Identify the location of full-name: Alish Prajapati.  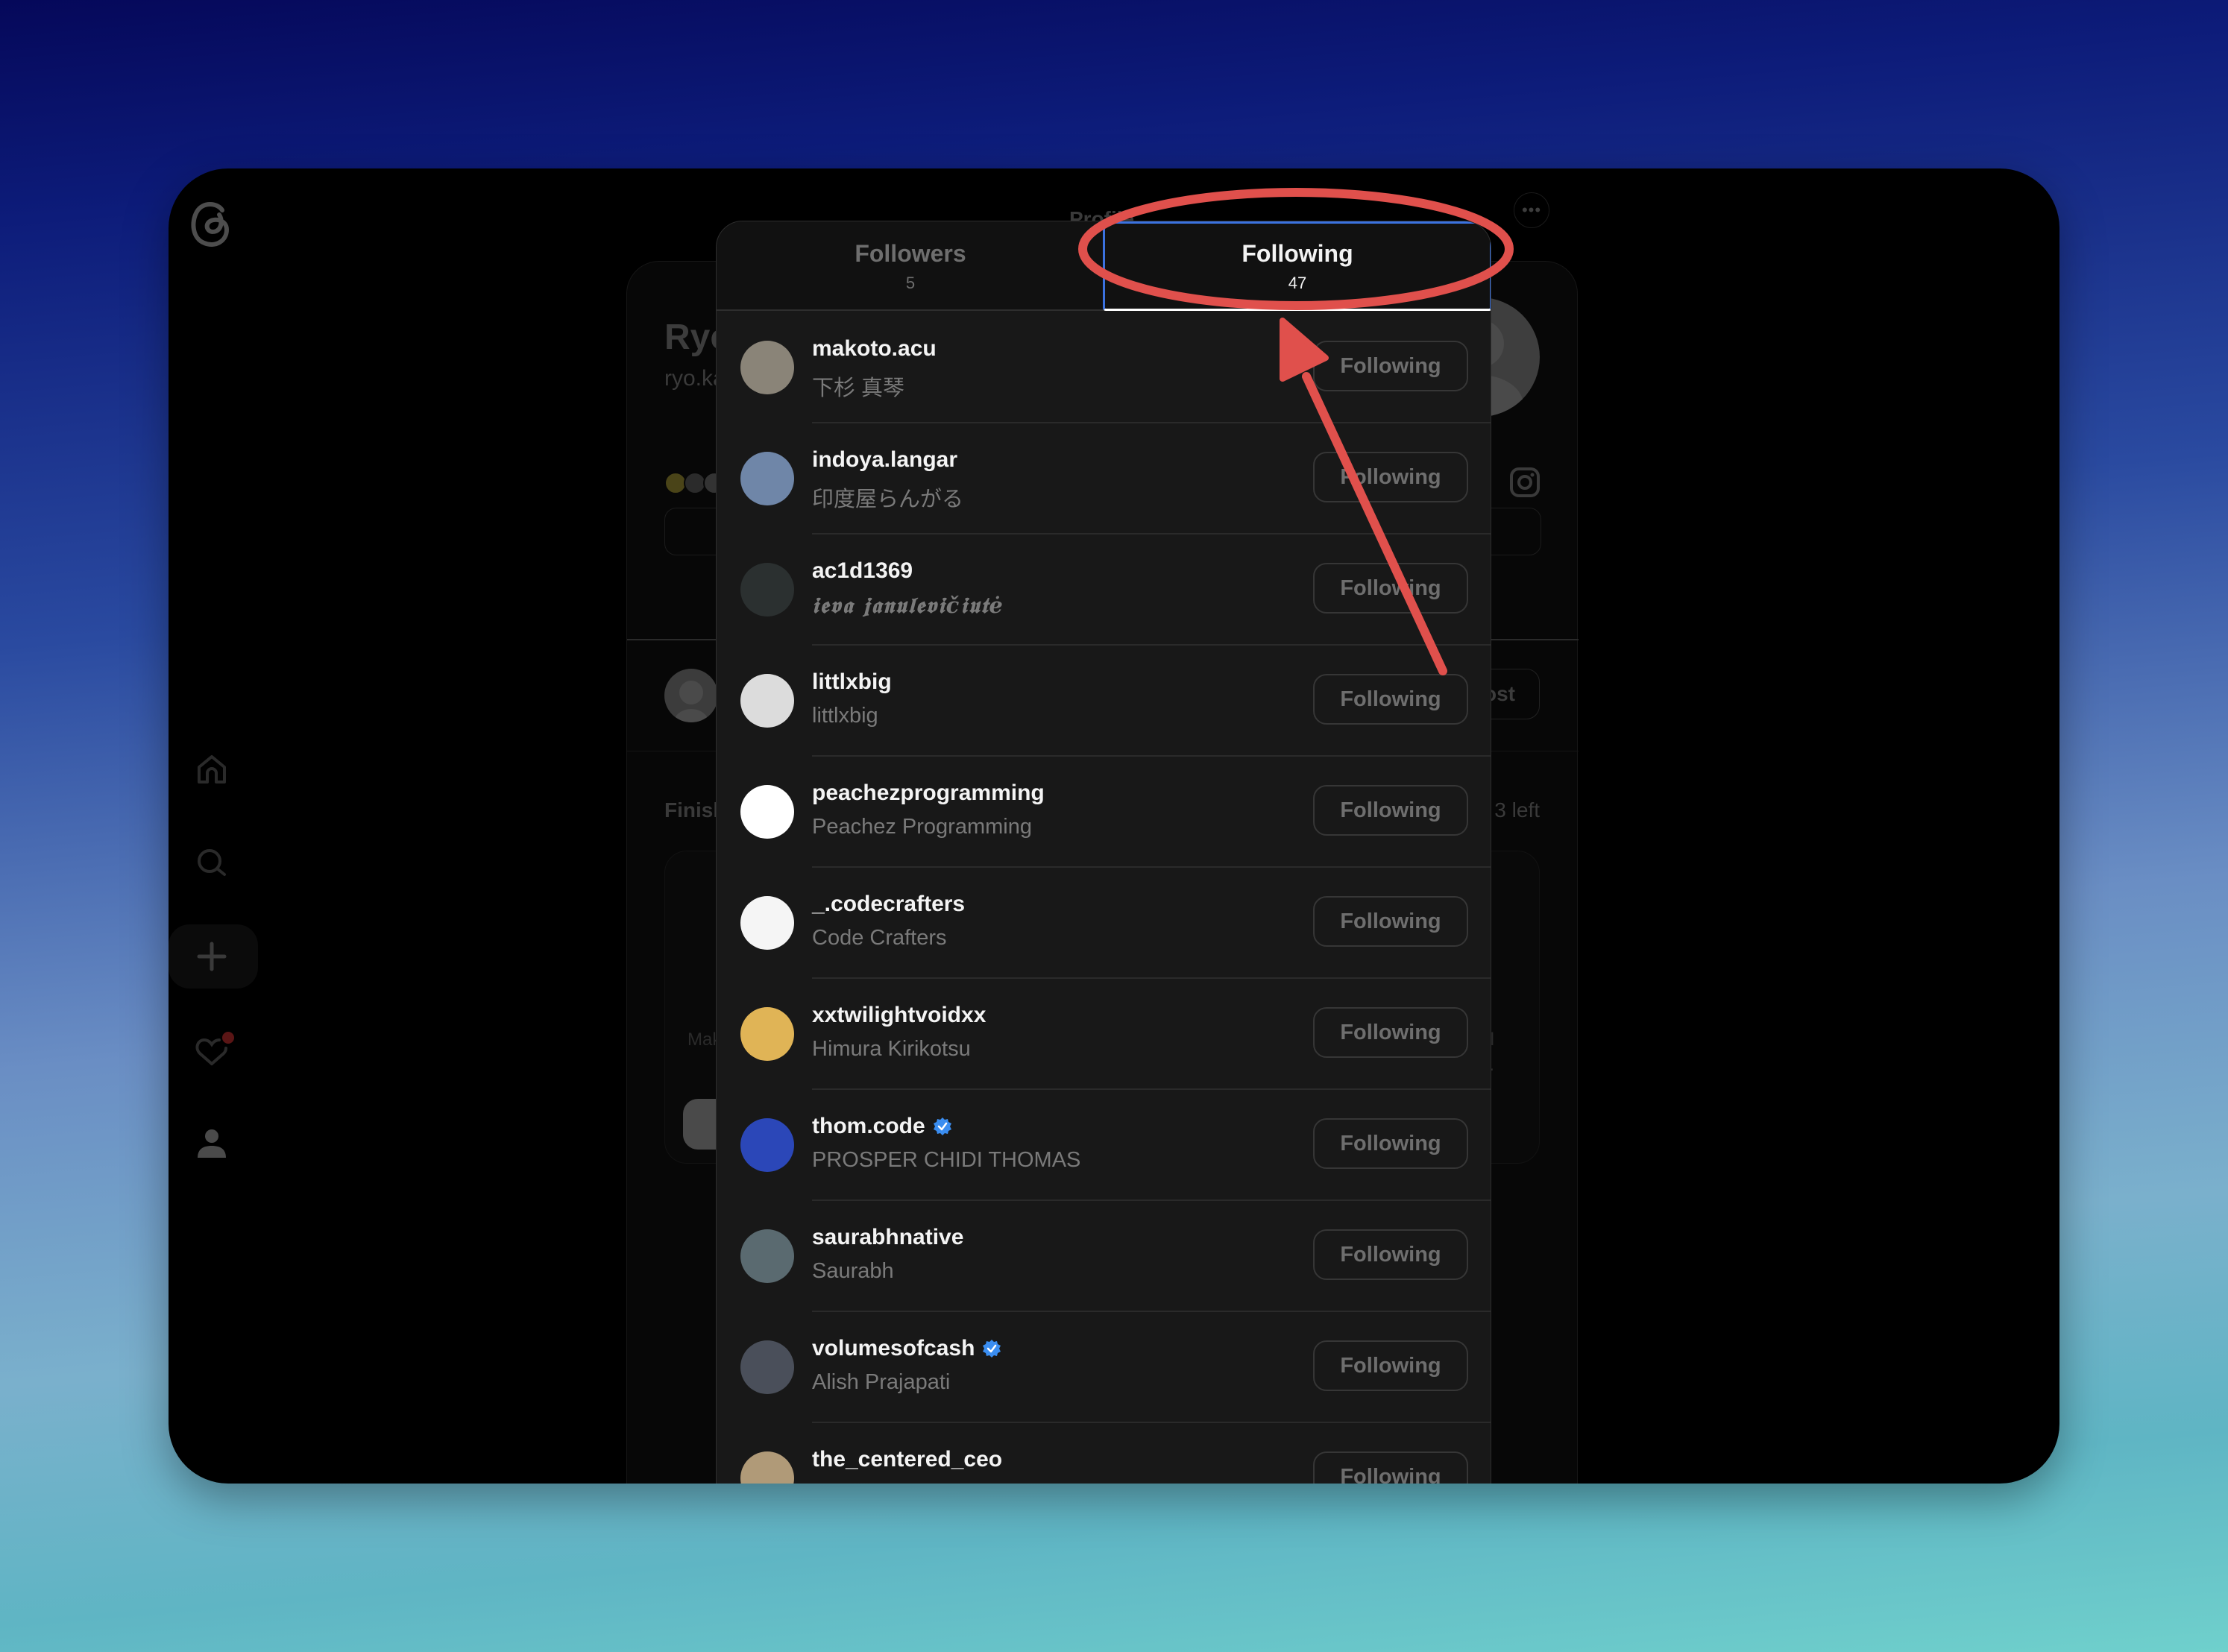
(881, 1382).